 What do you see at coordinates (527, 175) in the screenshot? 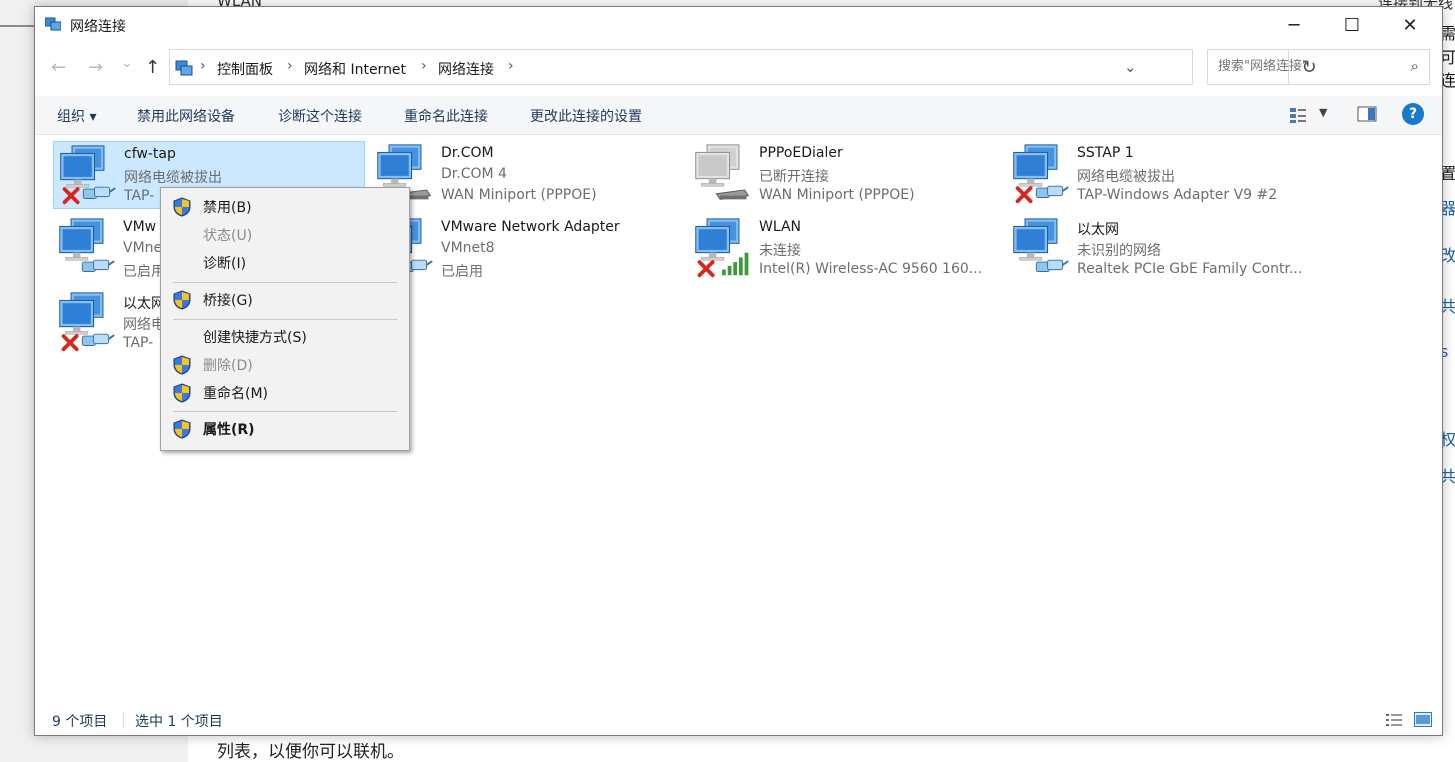
I see `connection-item: Dr.COM Dr.COM 4 WAN Miniport (PPPOE)` at bounding box center [527, 175].